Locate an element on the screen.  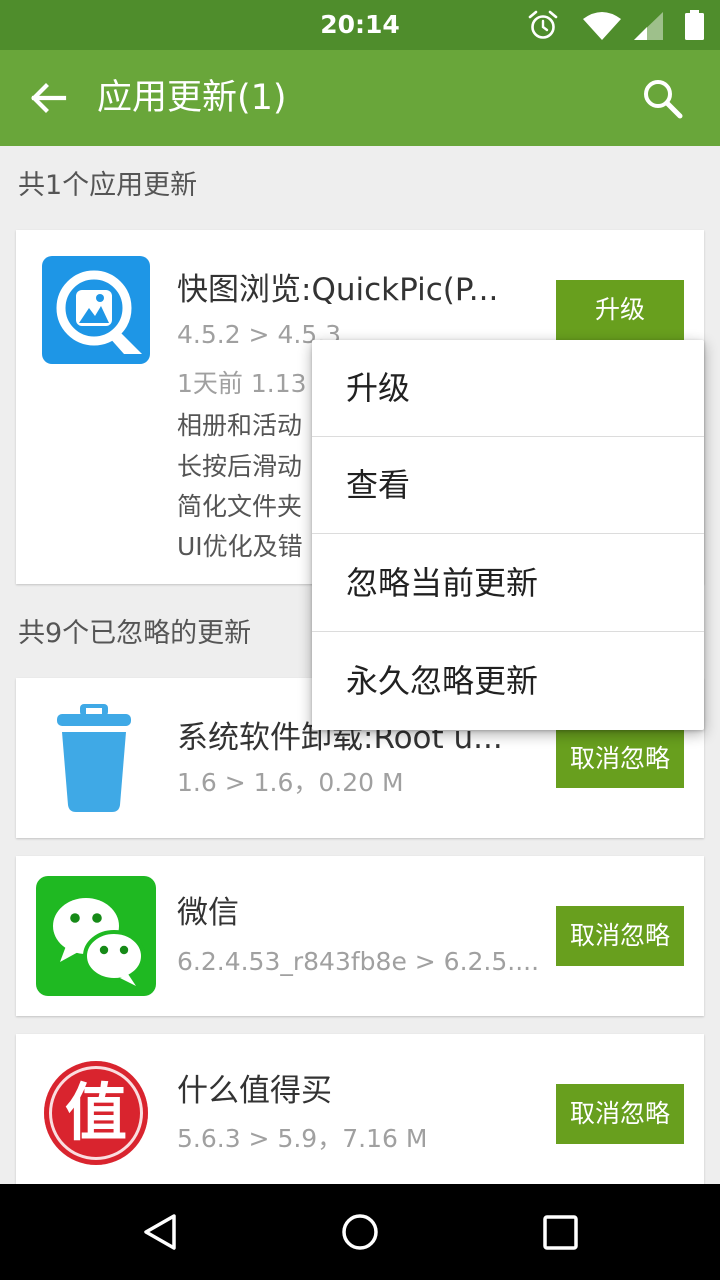
nav-recents-icon is located at coordinates (561, 1233).